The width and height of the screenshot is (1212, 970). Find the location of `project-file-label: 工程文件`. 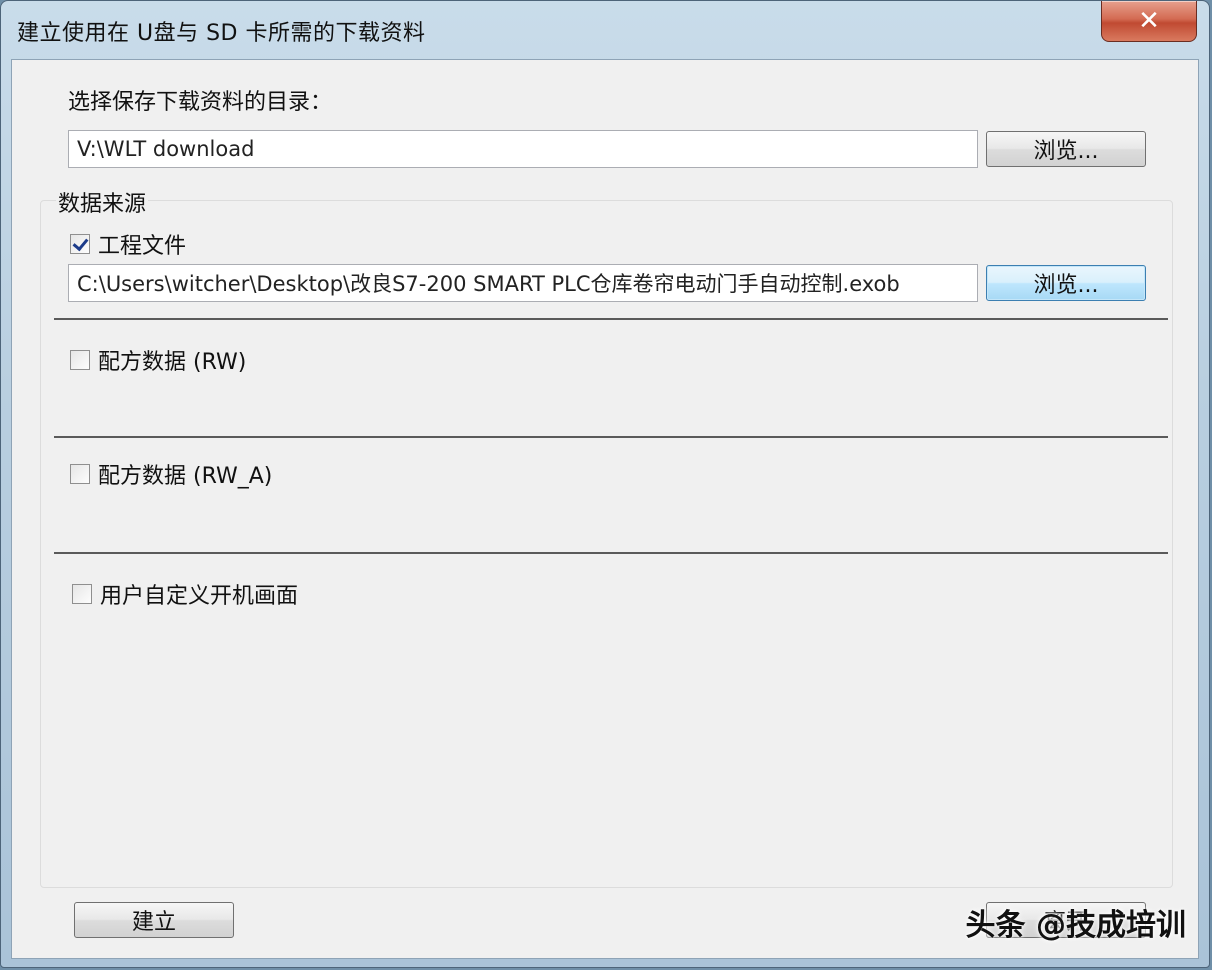

project-file-label: 工程文件 is located at coordinates (142, 246).